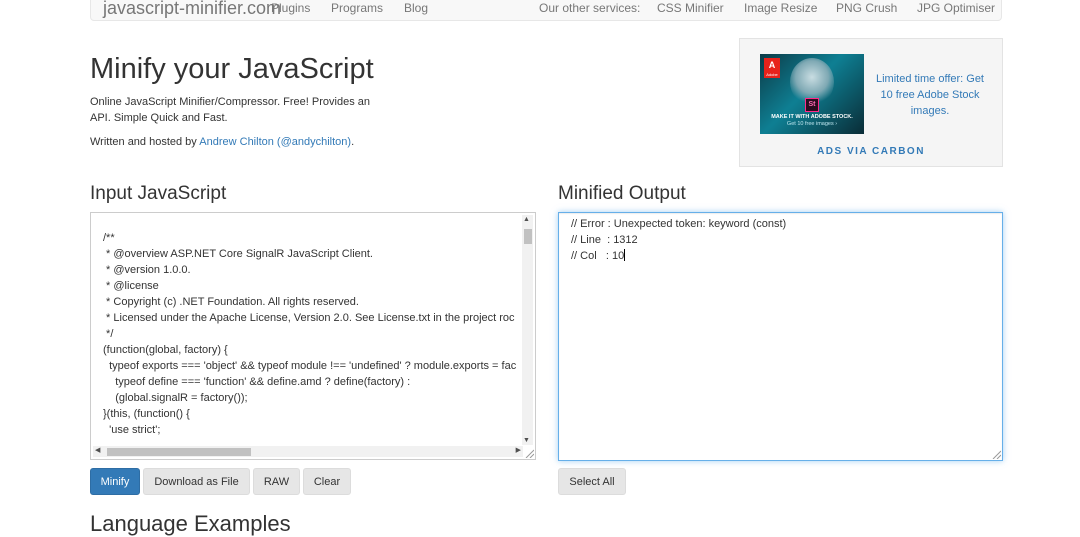 Image resolution: width=1080 pixels, height=537 pixels. I want to click on page-title: Minify your JavaScript, so click(232, 69).